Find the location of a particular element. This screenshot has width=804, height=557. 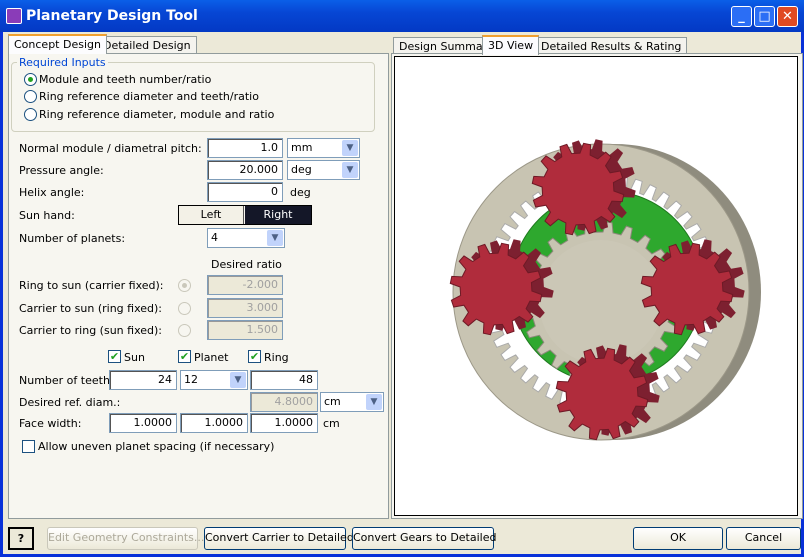

ratio-input-carrier-sun: 3.000 is located at coordinates (245, 308).